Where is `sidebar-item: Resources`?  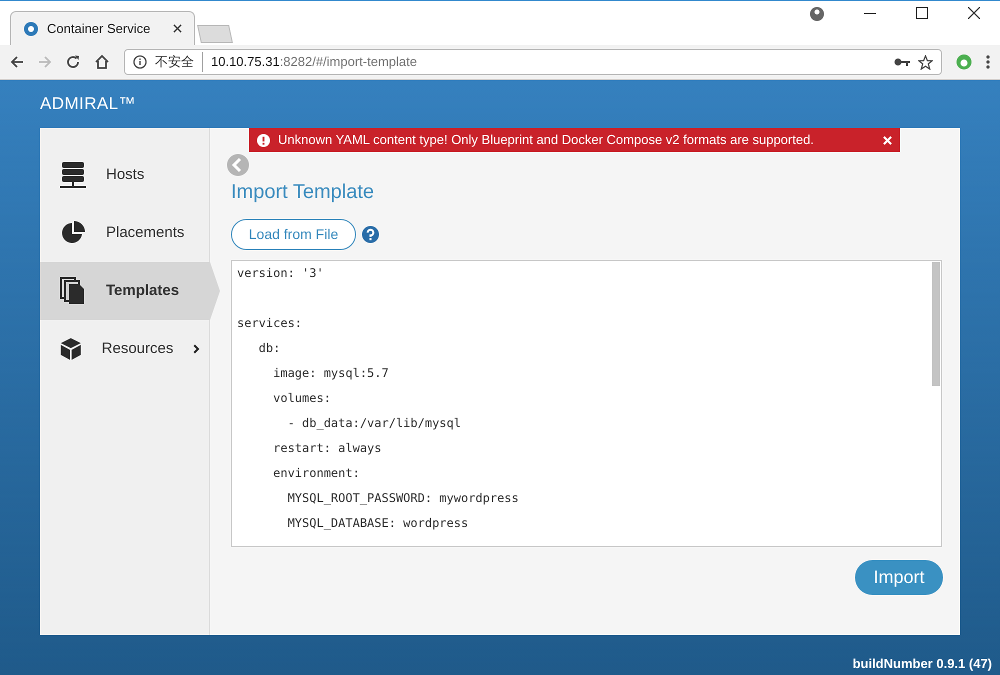 sidebar-item: Resources is located at coordinates (125, 349).